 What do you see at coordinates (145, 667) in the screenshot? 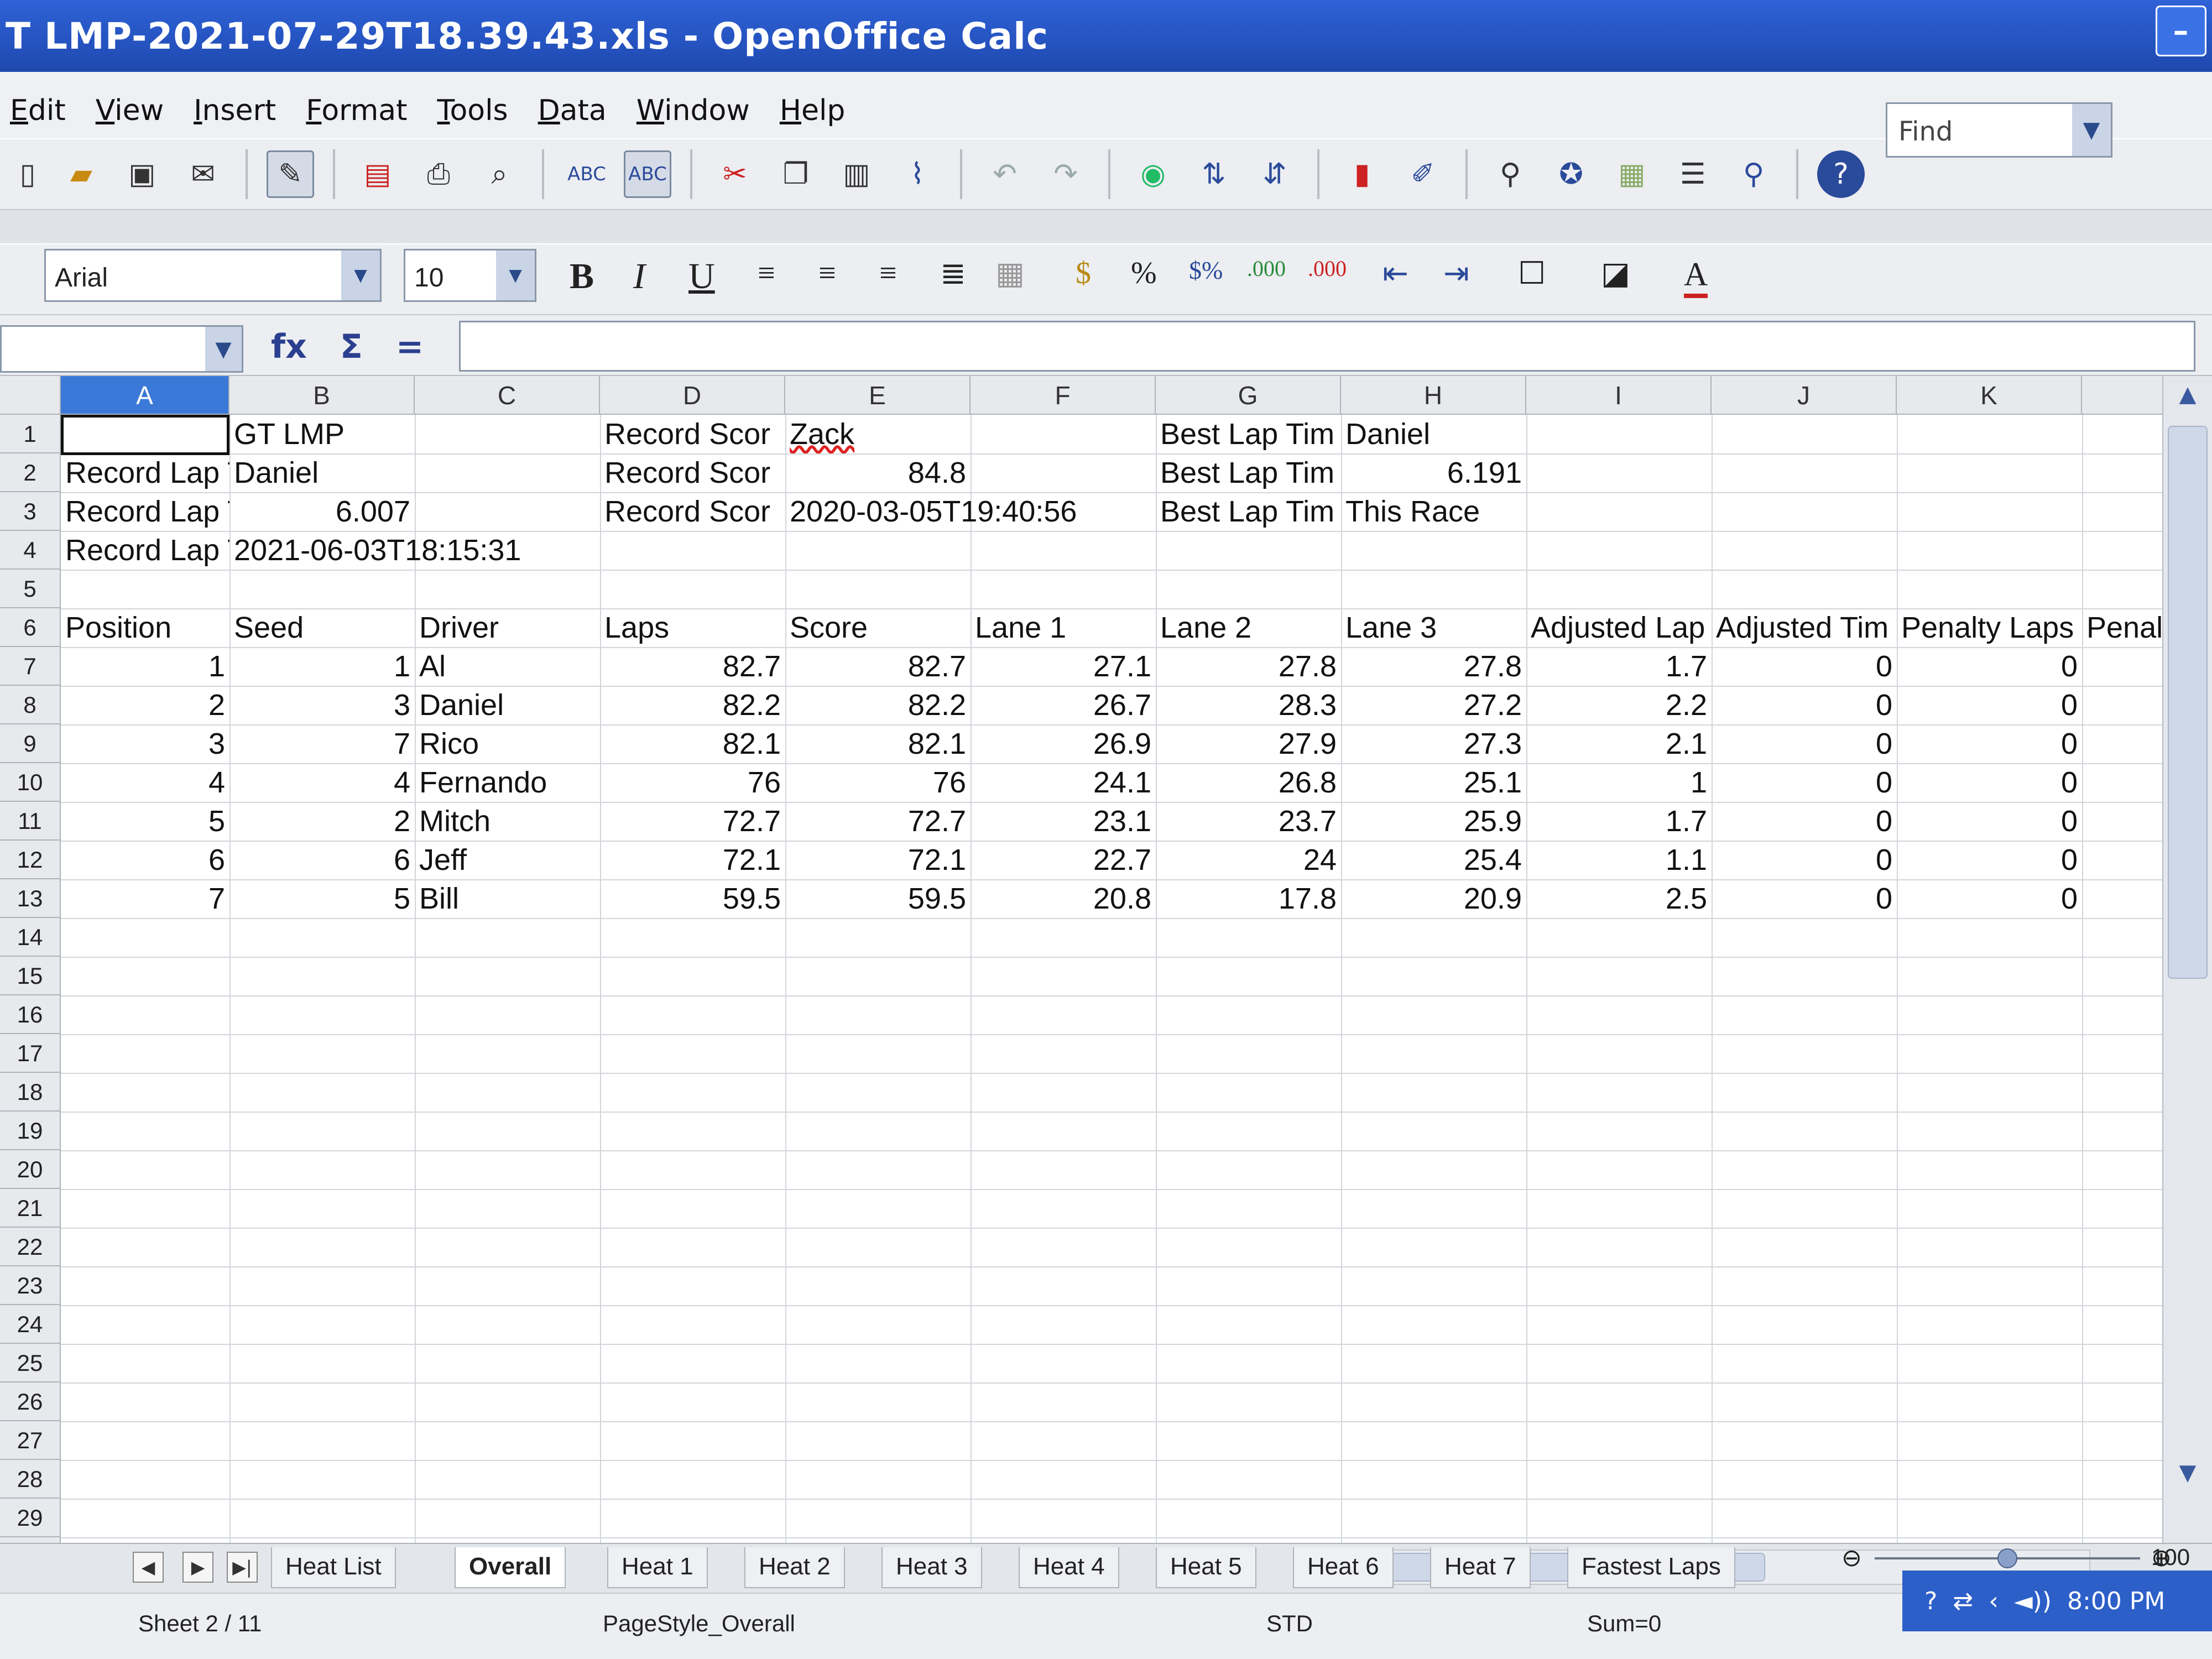
I see `cell-a7: 1` at bounding box center [145, 667].